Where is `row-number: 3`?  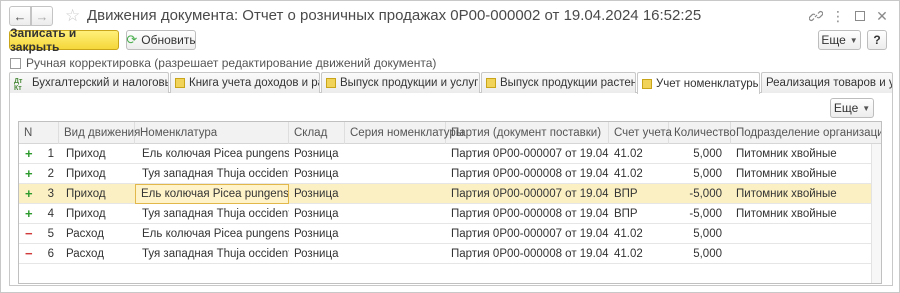 row-number: 3 is located at coordinates (50, 194).